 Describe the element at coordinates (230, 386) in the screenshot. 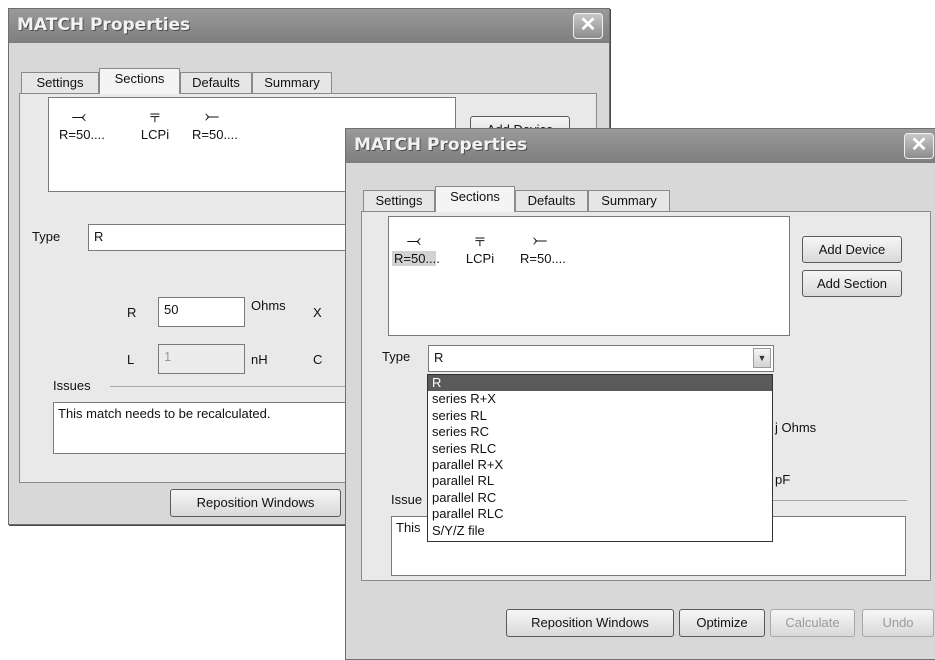

I see `back-issues-divider` at that location.